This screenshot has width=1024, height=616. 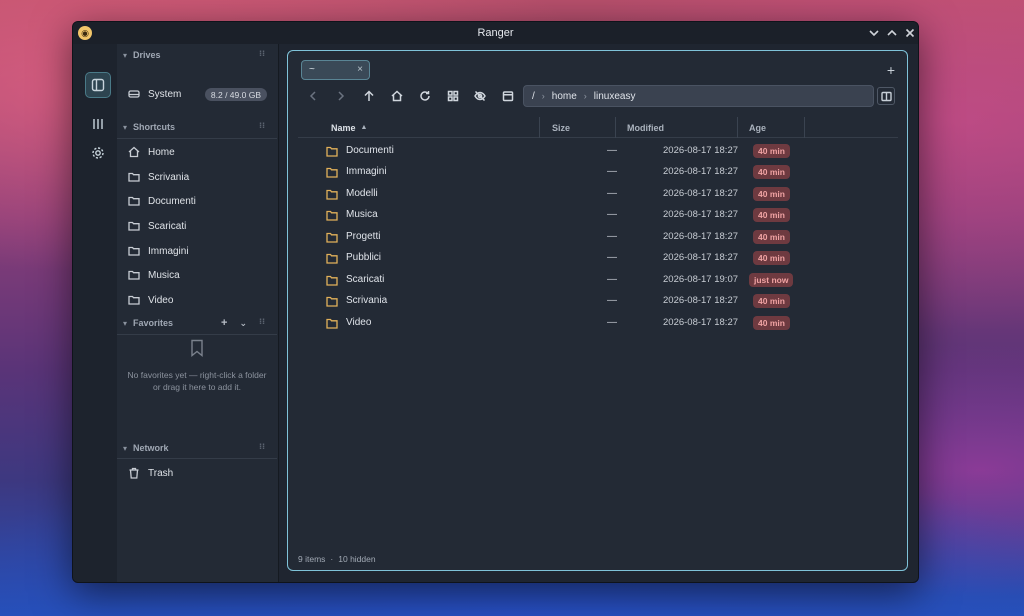 I want to click on sidebar-item-system: System 8.2 / 49.0 GB, so click(x=197, y=94).